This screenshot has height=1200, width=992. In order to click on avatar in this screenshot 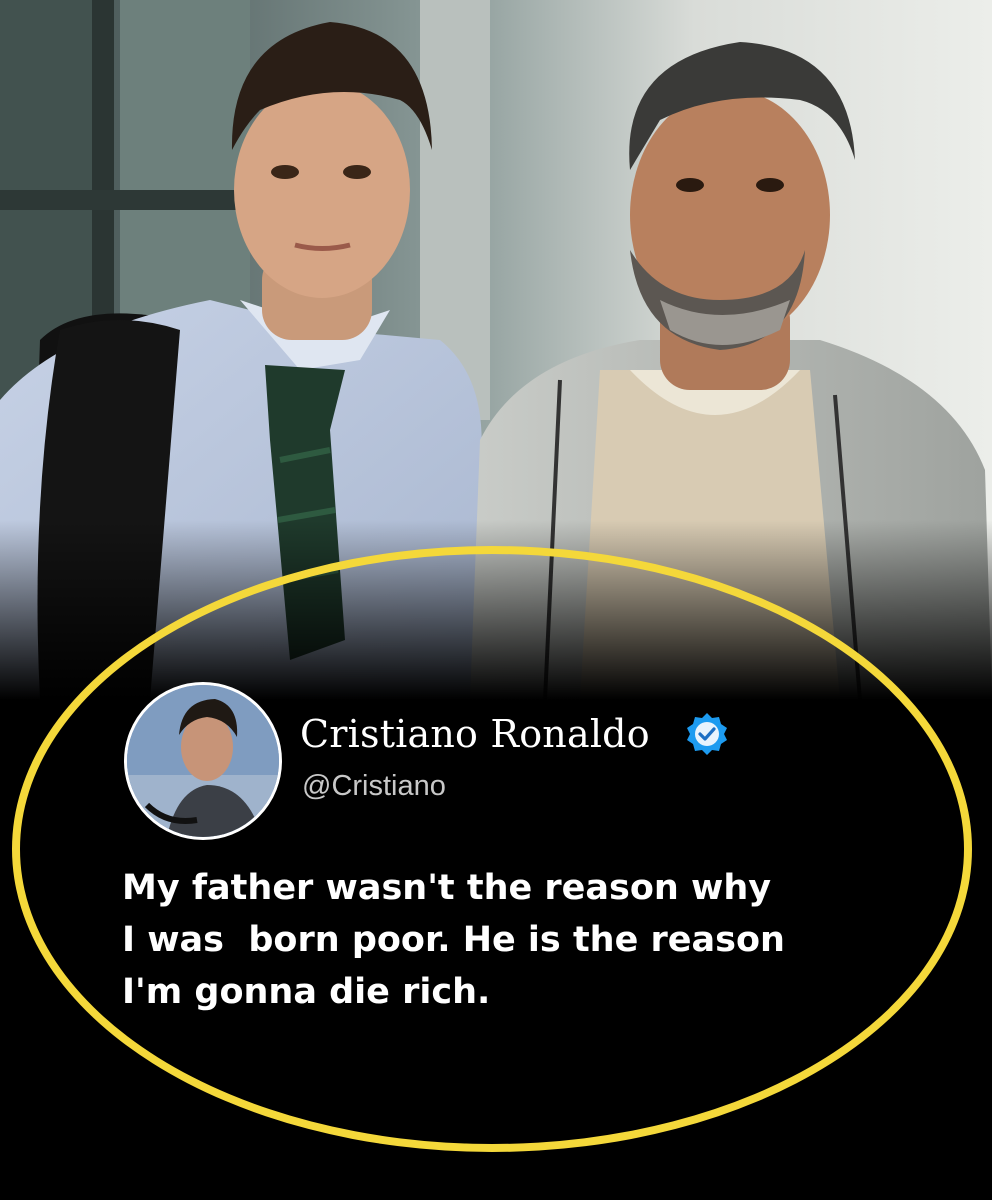, I will do `click(203, 761)`.